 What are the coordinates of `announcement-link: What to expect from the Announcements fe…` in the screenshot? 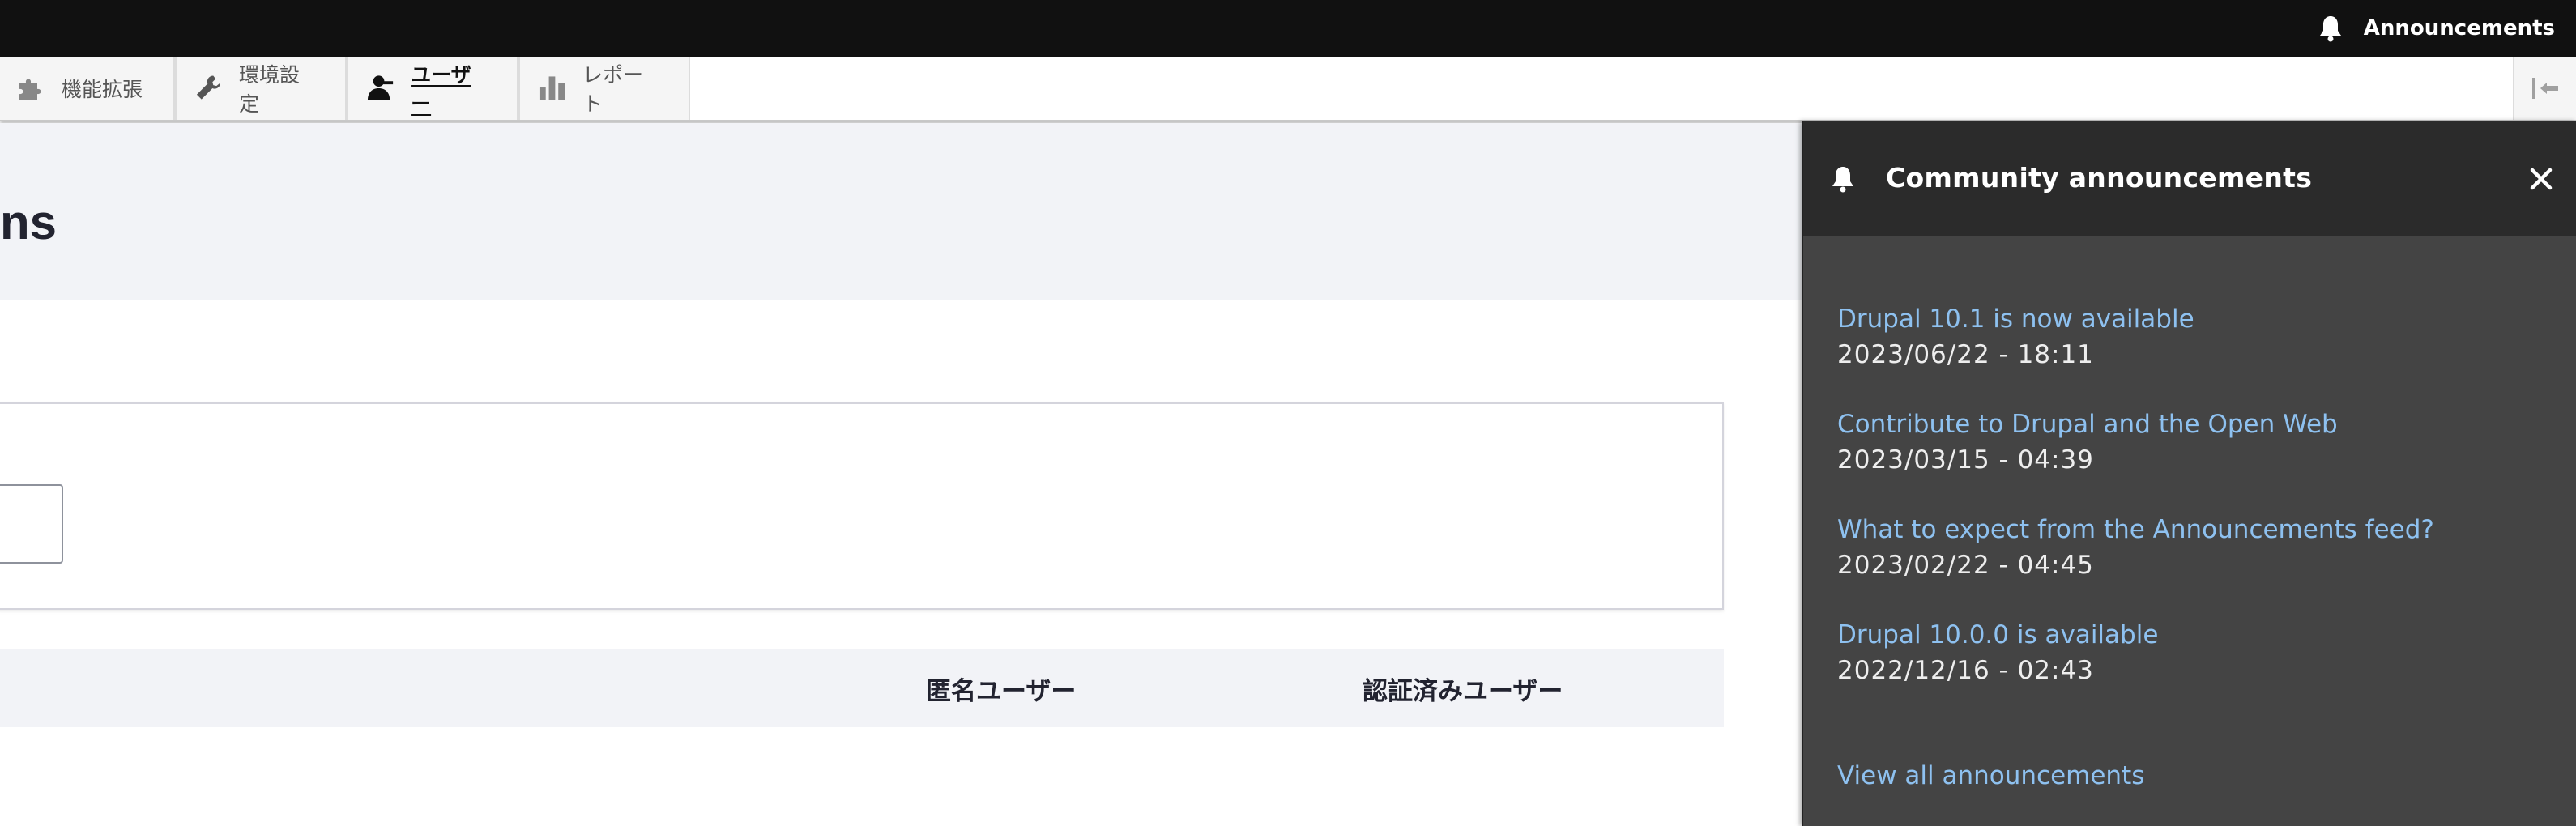 It's located at (2194, 529).